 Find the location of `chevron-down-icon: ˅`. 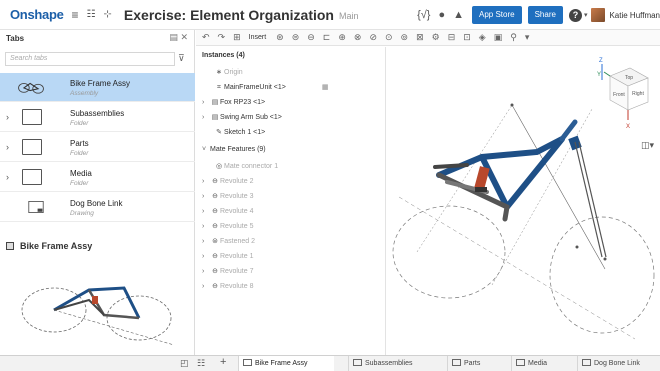

chevron-down-icon: ˅ is located at coordinates (206, 149).